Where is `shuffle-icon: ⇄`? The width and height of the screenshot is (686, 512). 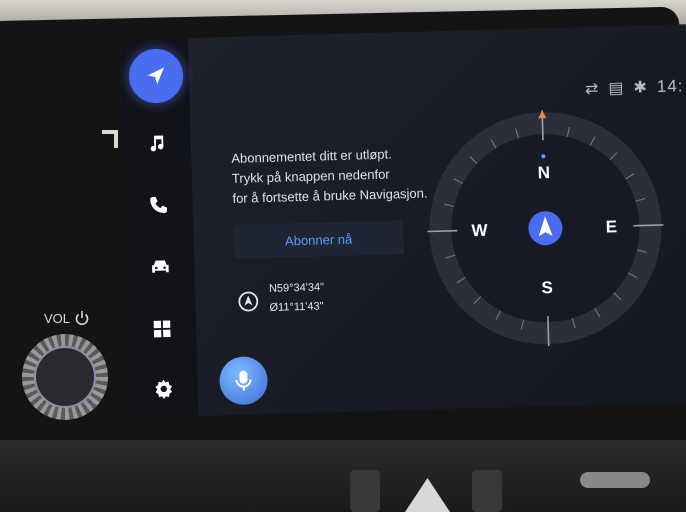 shuffle-icon: ⇄ is located at coordinates (591, 89).